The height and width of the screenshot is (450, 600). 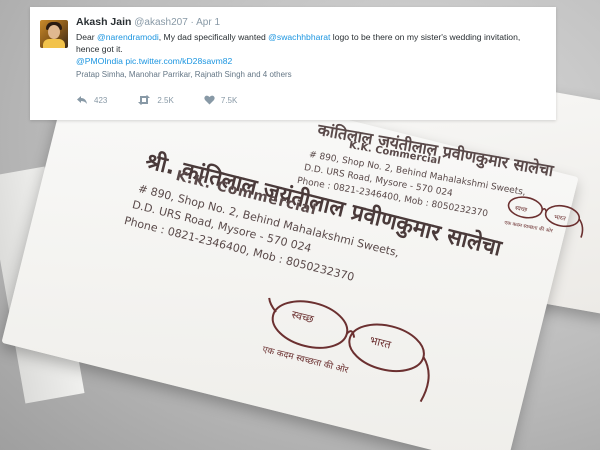 What do you see at coordinates (178, 61) in the screenshot?
I see `pic-link: pic.twitter.com/kD28savm82` at bounding box center [178, 61].